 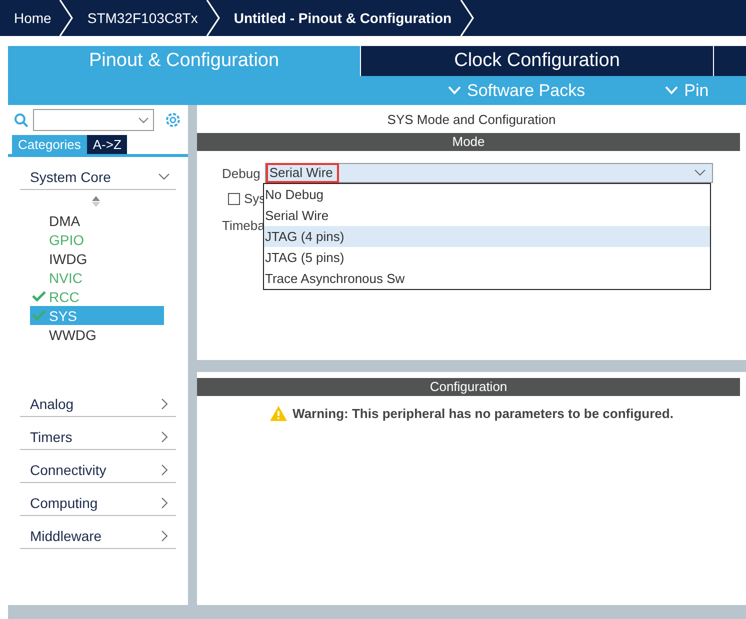 I want to click on item-label: NVIC, so click(x=65, y=278).